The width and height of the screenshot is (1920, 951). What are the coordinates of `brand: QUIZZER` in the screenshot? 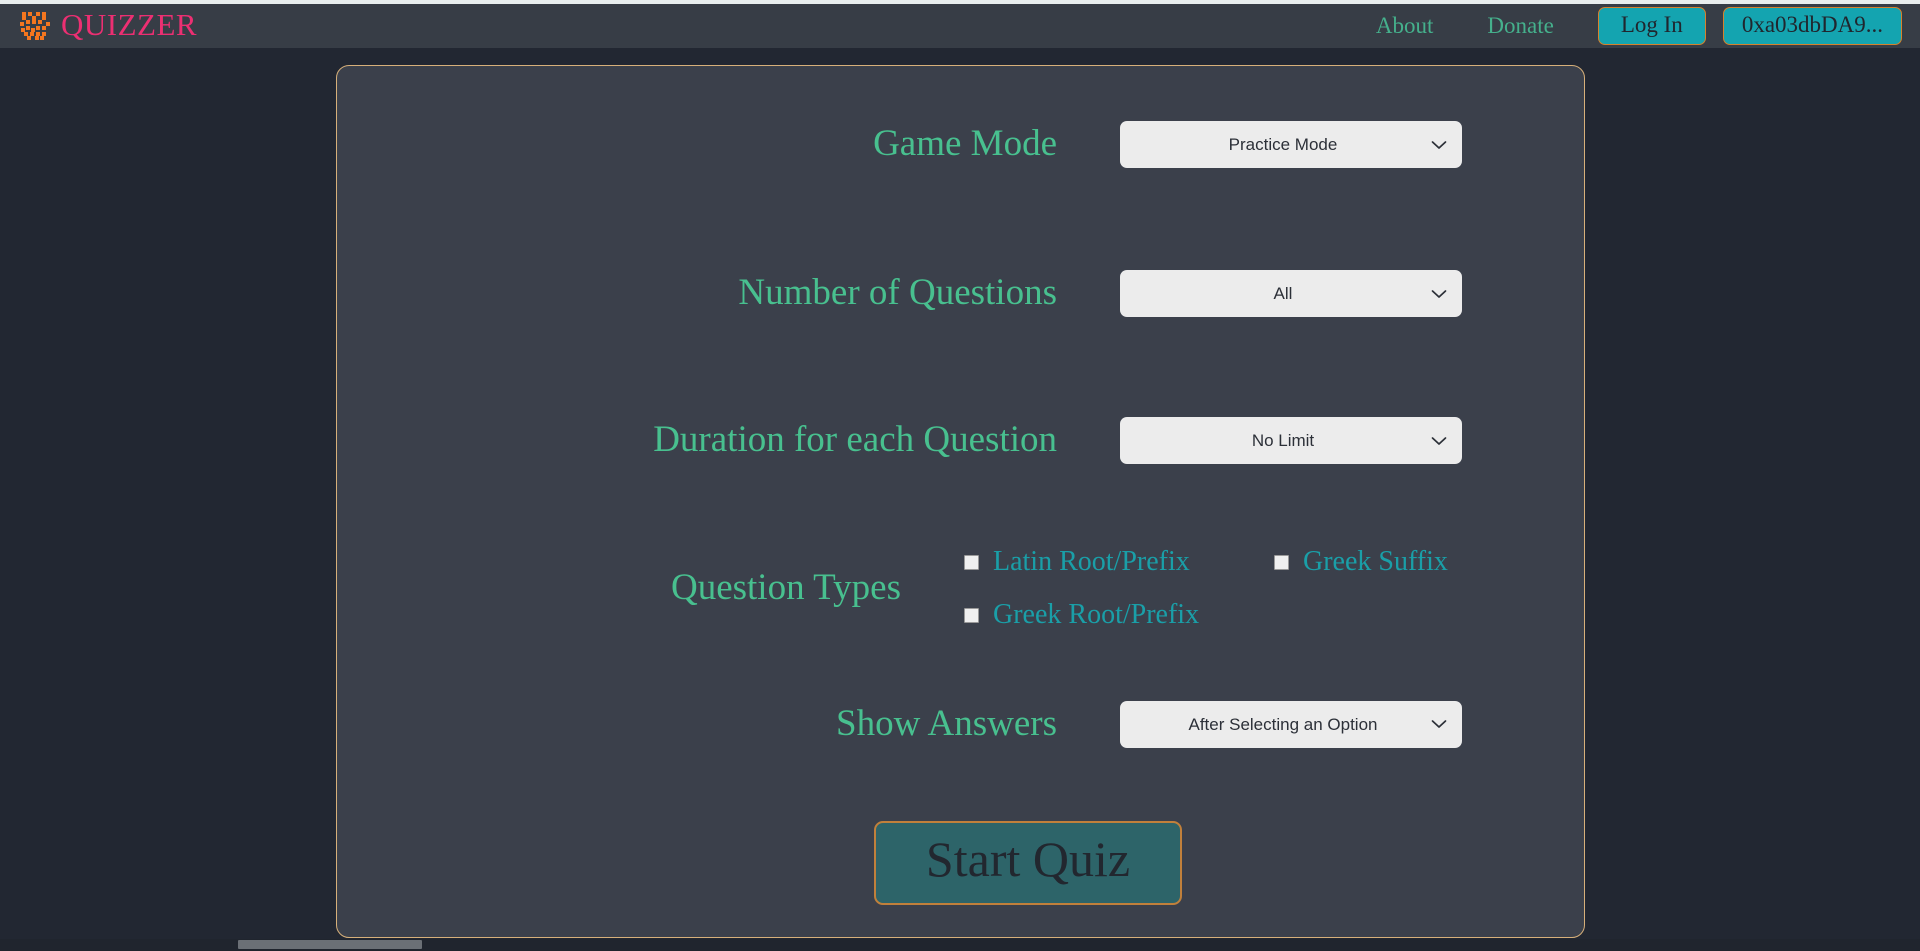 It's located at (107, 26).